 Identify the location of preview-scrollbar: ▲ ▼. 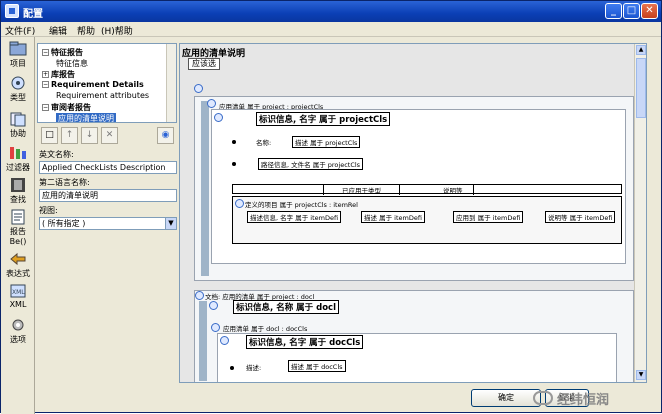
(640, 213).